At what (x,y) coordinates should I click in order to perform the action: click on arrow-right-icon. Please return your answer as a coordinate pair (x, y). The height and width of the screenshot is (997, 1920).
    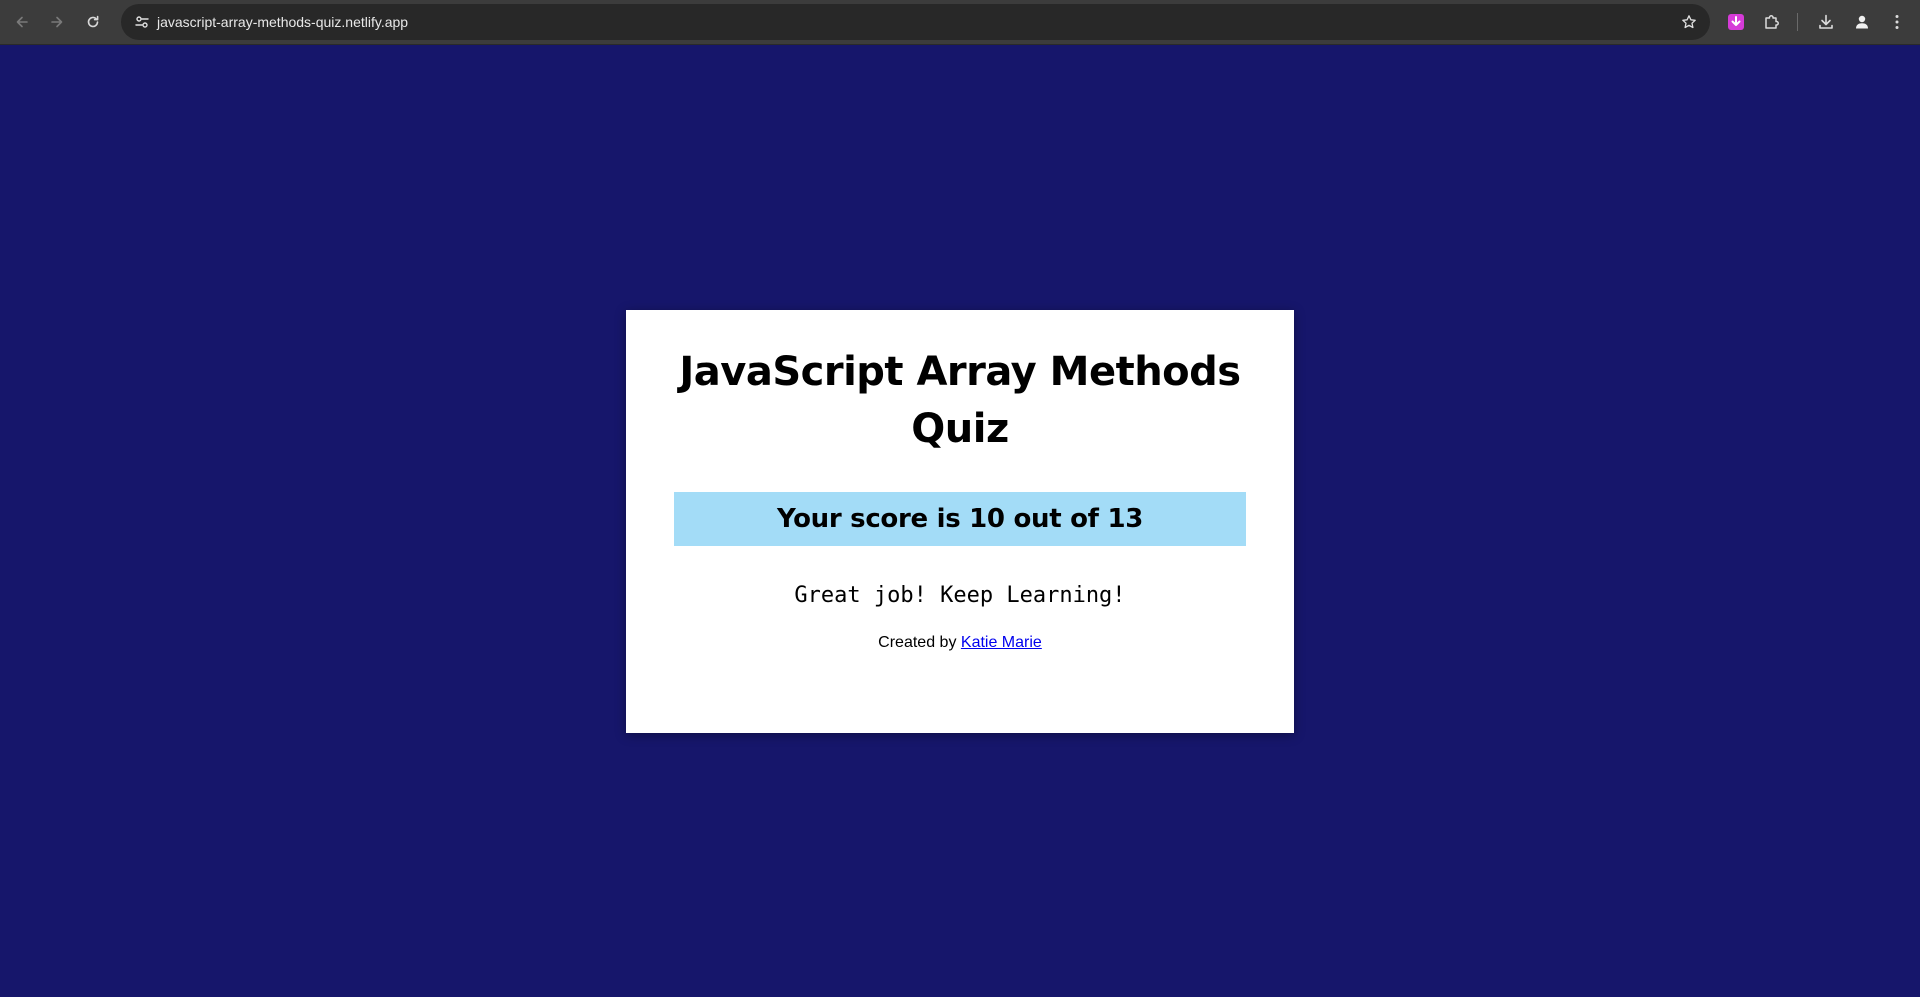
    Looking at the image, I should click on (57, 22).